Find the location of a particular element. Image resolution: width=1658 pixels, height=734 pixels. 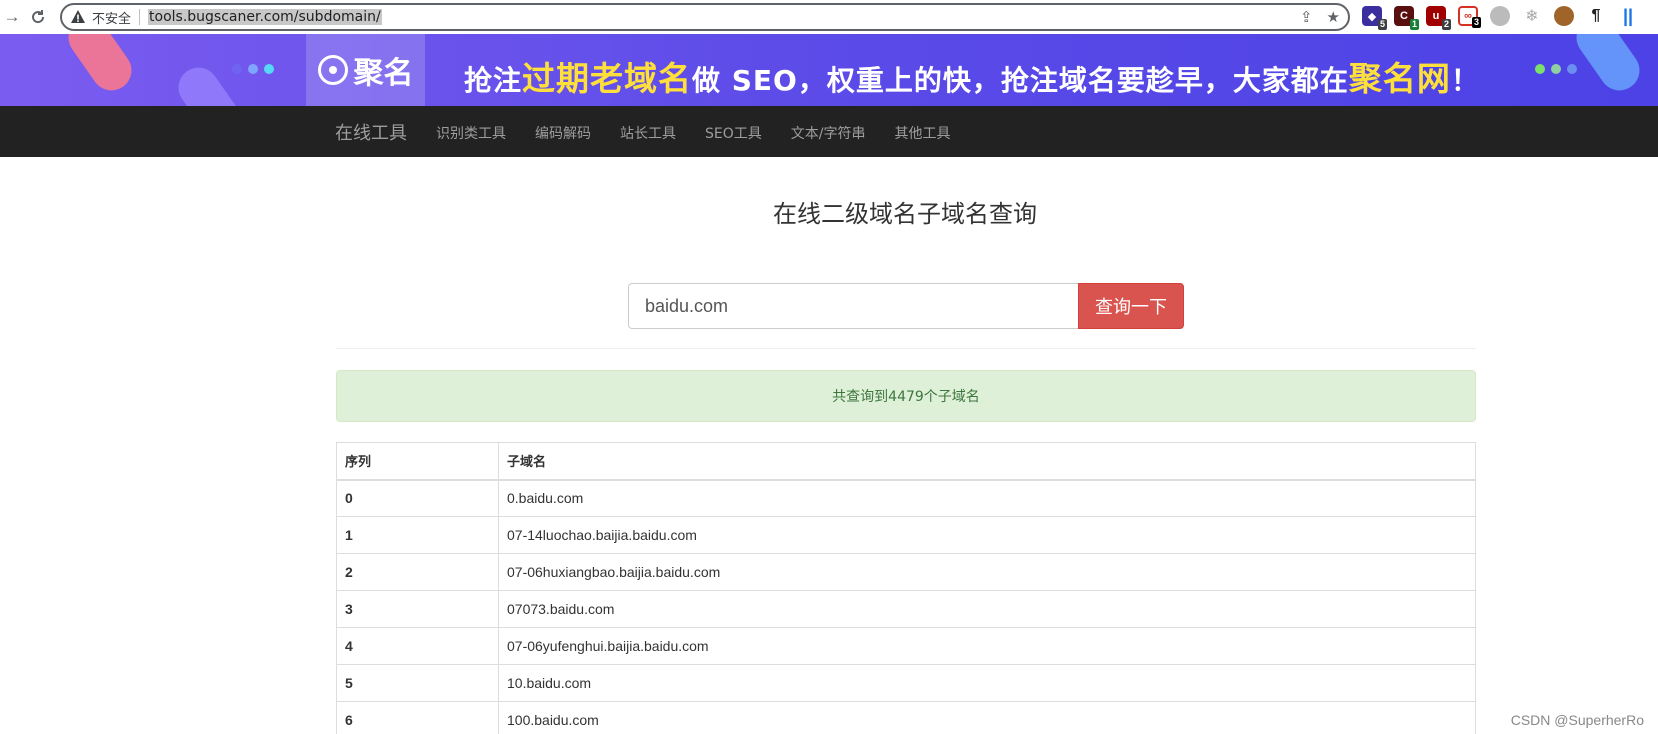

address-bar: 不安全 tools.bugscaner.com/subdomain/ ⇪ ★ is located at coordinates (705, 17).